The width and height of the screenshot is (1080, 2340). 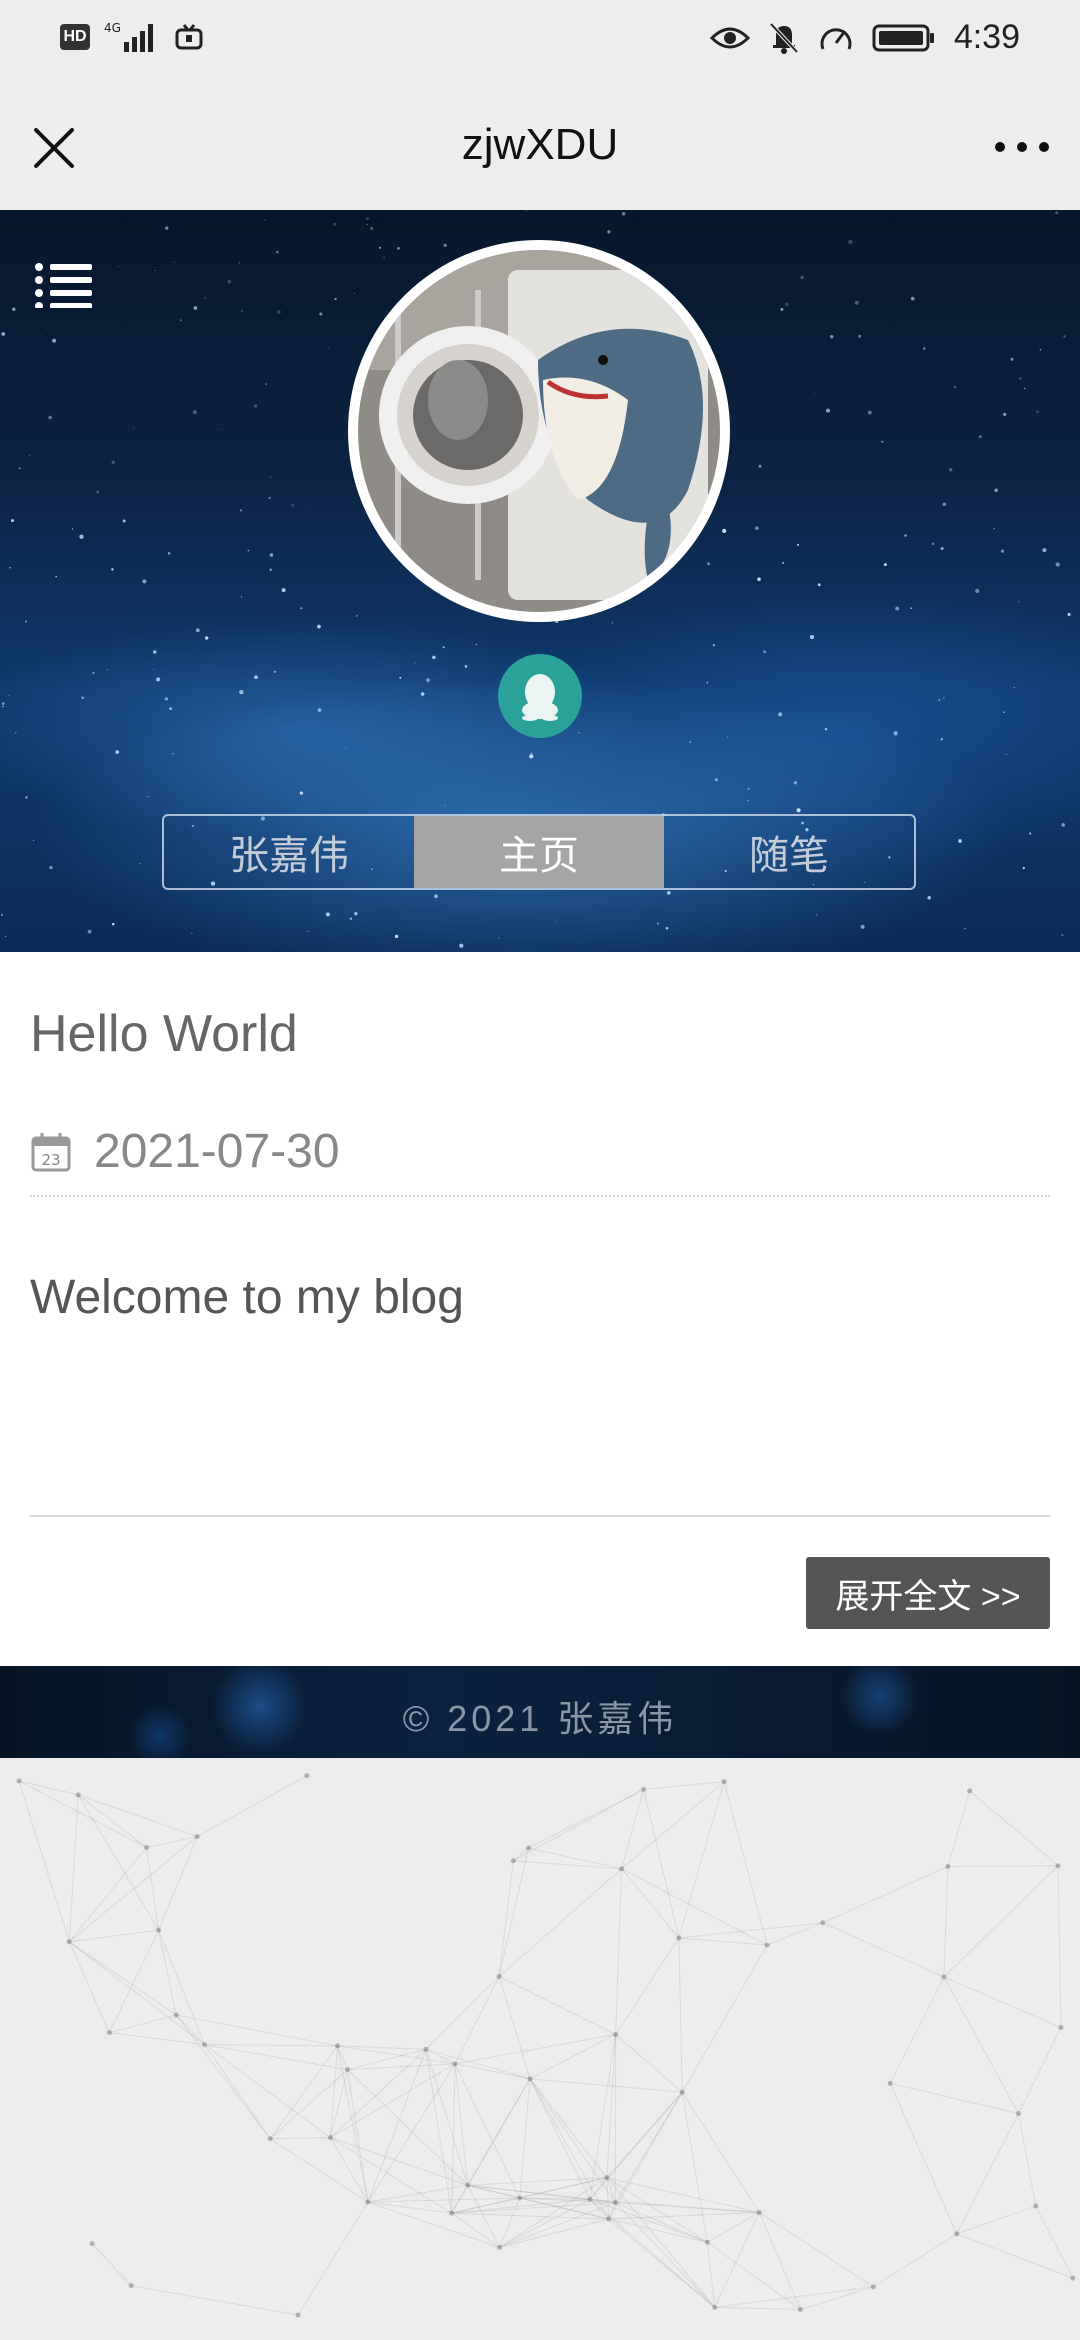 I want to click on hd-icon: HD, so click(x=75, y=37).